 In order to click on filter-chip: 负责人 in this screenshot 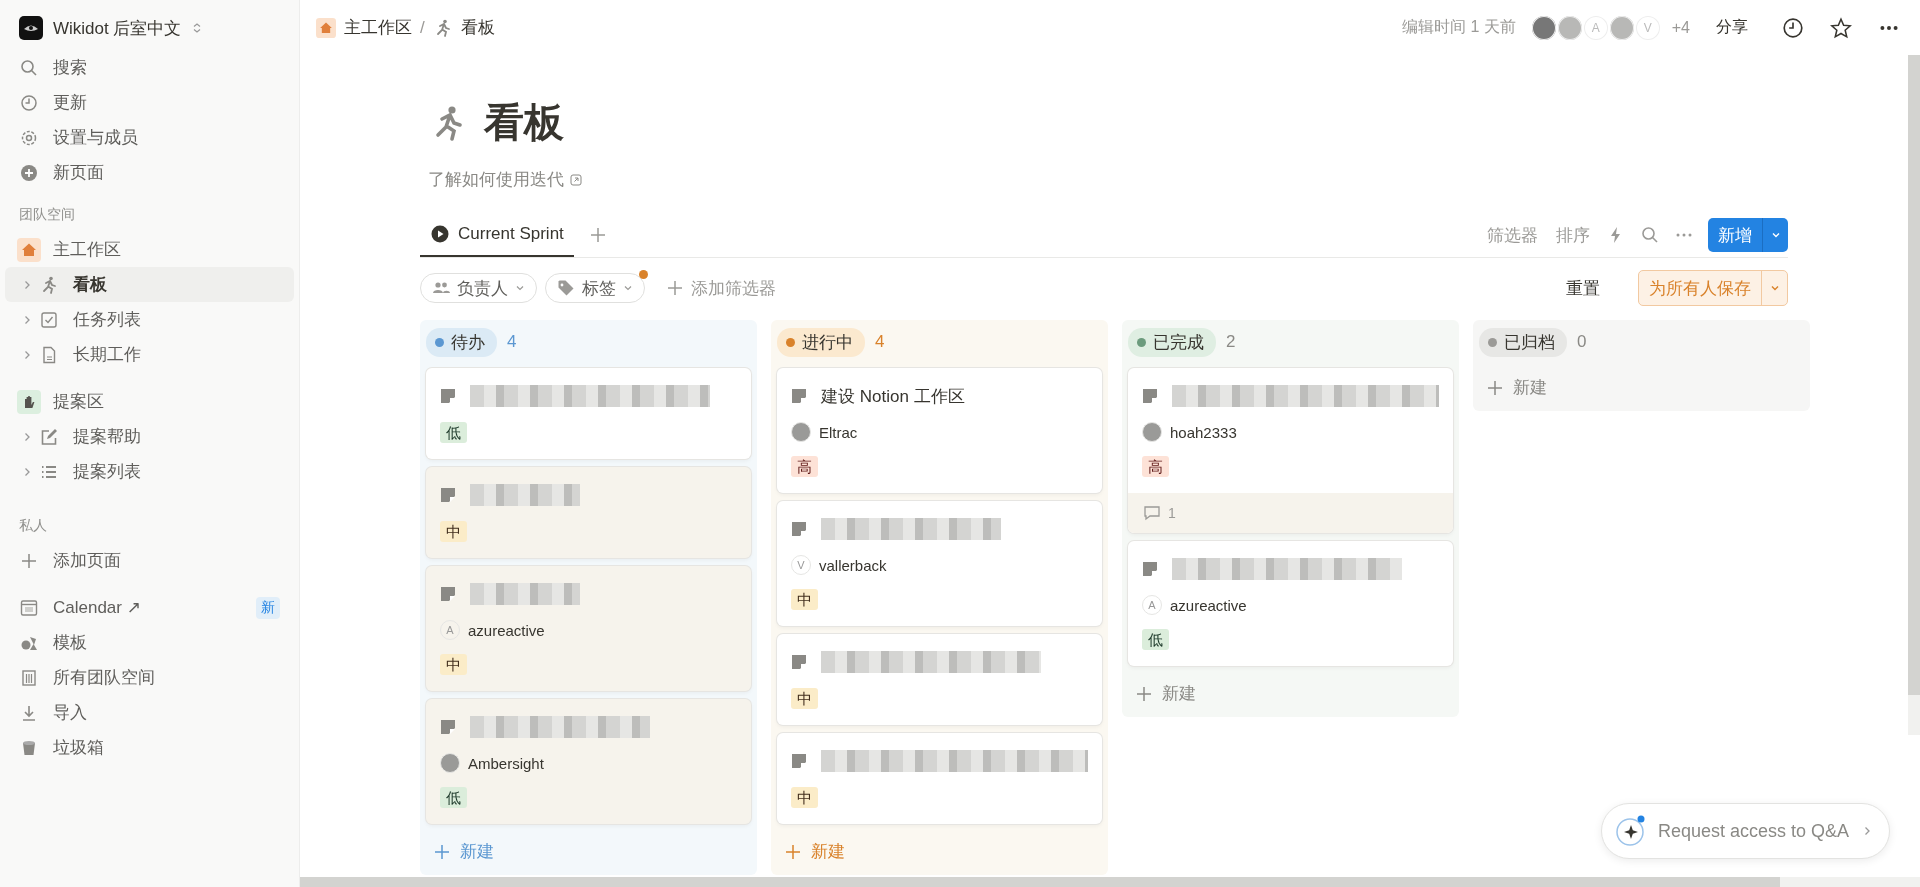, I will do `click(478, 288)`.